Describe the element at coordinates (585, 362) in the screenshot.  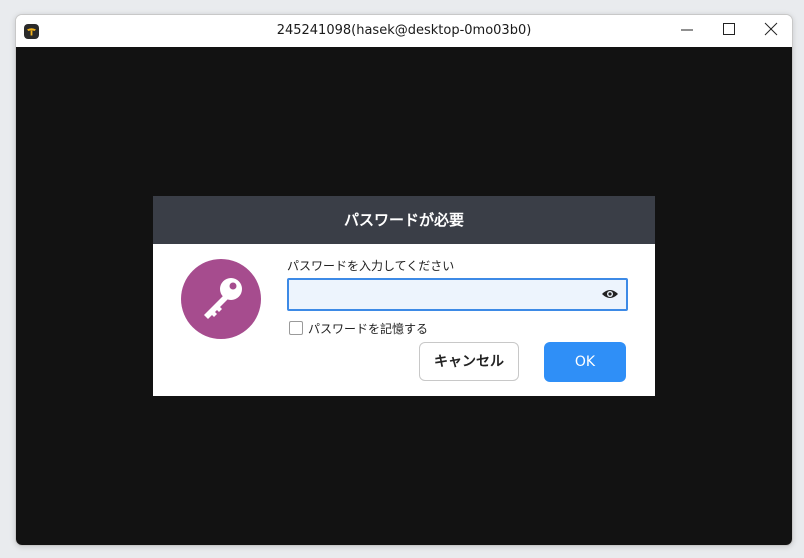
I see `ok-button: OK` at that location.